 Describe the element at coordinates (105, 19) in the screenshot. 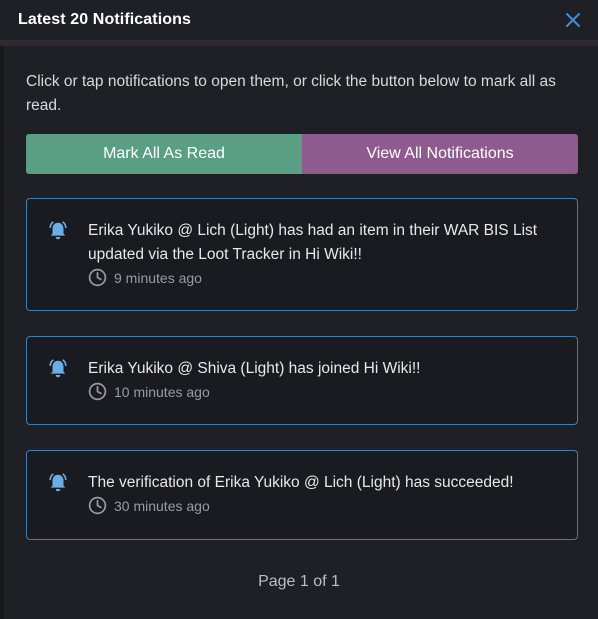

I see `modal-title: Latest 20 Notifications` at that location.